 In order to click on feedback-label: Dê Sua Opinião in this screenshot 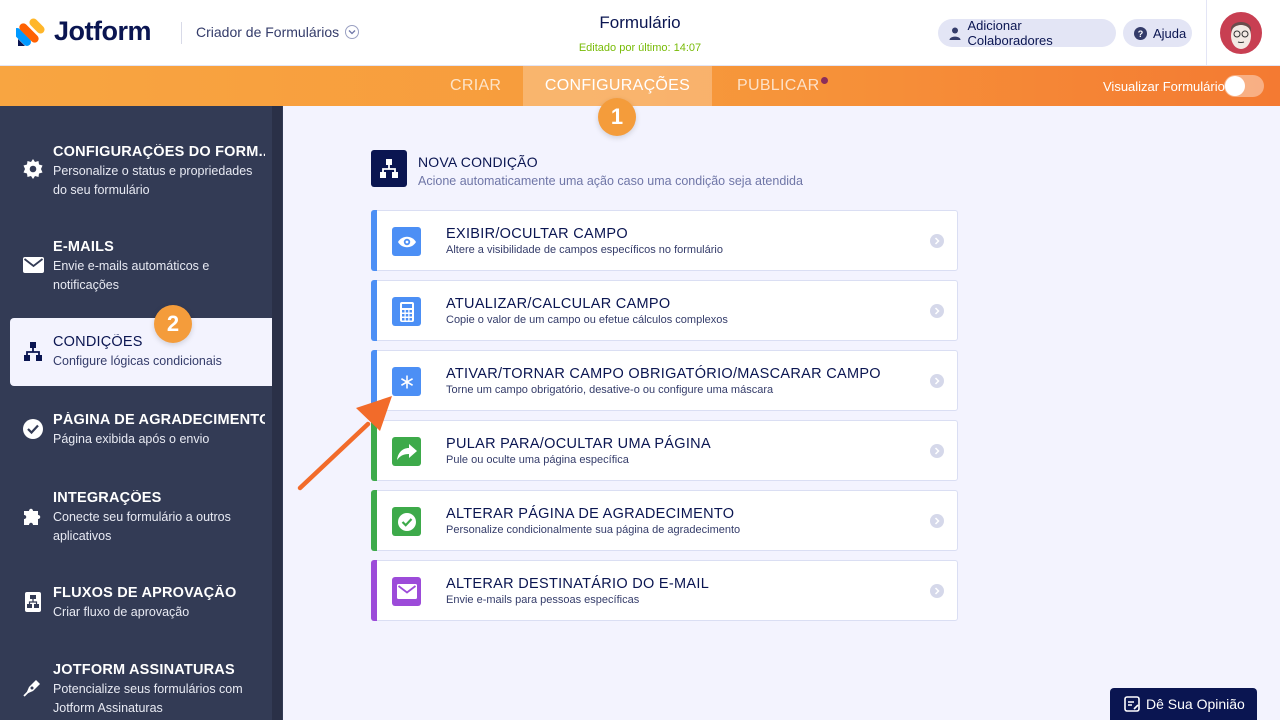, I will do `click(1195, 704)`.